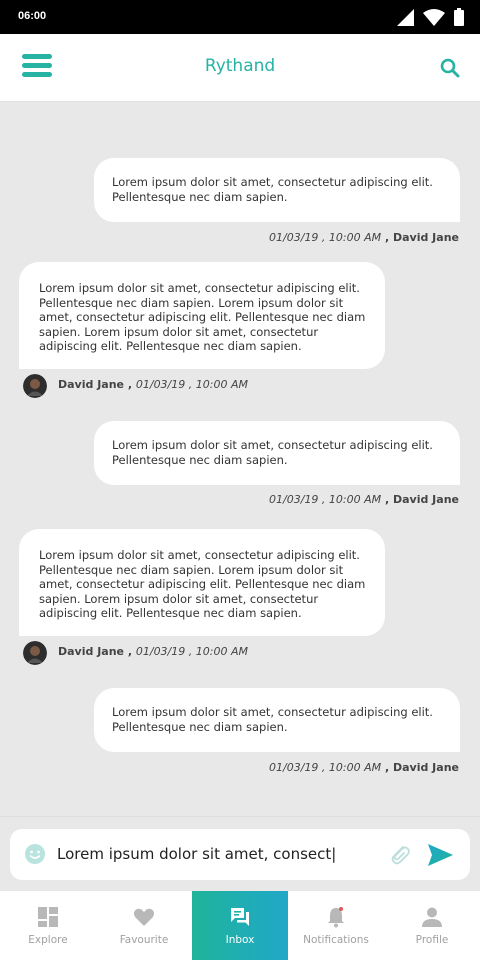  I want to click on profile-icon, so click(432, 917).